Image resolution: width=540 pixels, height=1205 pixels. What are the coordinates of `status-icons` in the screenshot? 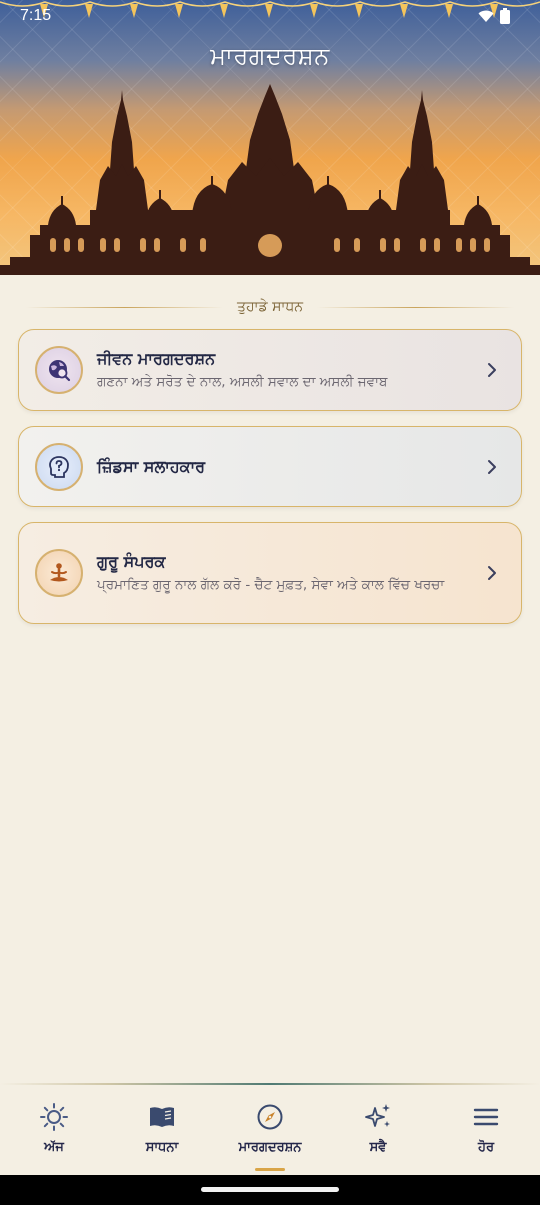 It's located at (494, 16).